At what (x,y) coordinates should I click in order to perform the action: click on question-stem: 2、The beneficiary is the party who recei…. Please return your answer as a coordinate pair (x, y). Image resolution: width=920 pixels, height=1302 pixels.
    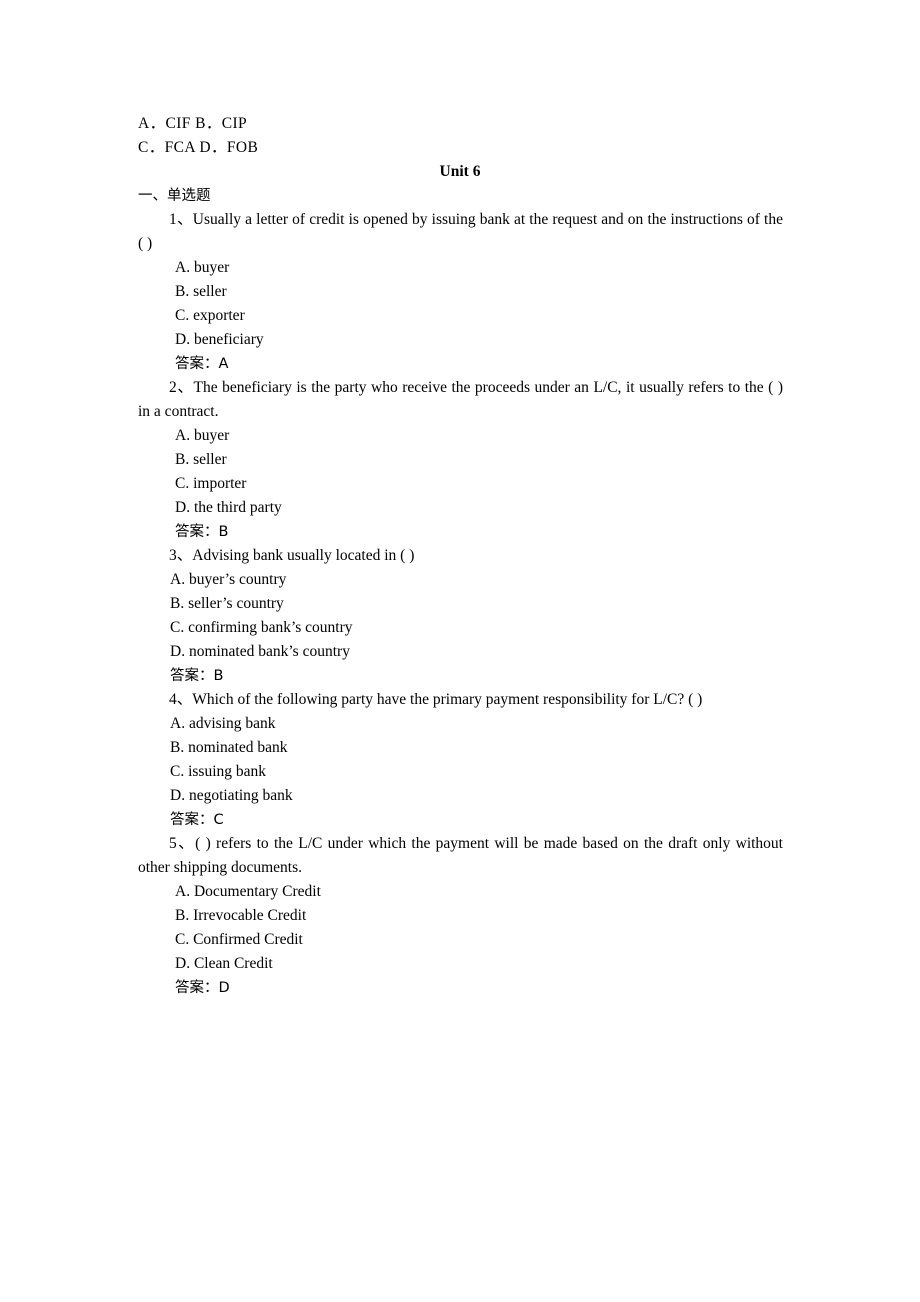
    Looking at the image, I should click on (460, 399).